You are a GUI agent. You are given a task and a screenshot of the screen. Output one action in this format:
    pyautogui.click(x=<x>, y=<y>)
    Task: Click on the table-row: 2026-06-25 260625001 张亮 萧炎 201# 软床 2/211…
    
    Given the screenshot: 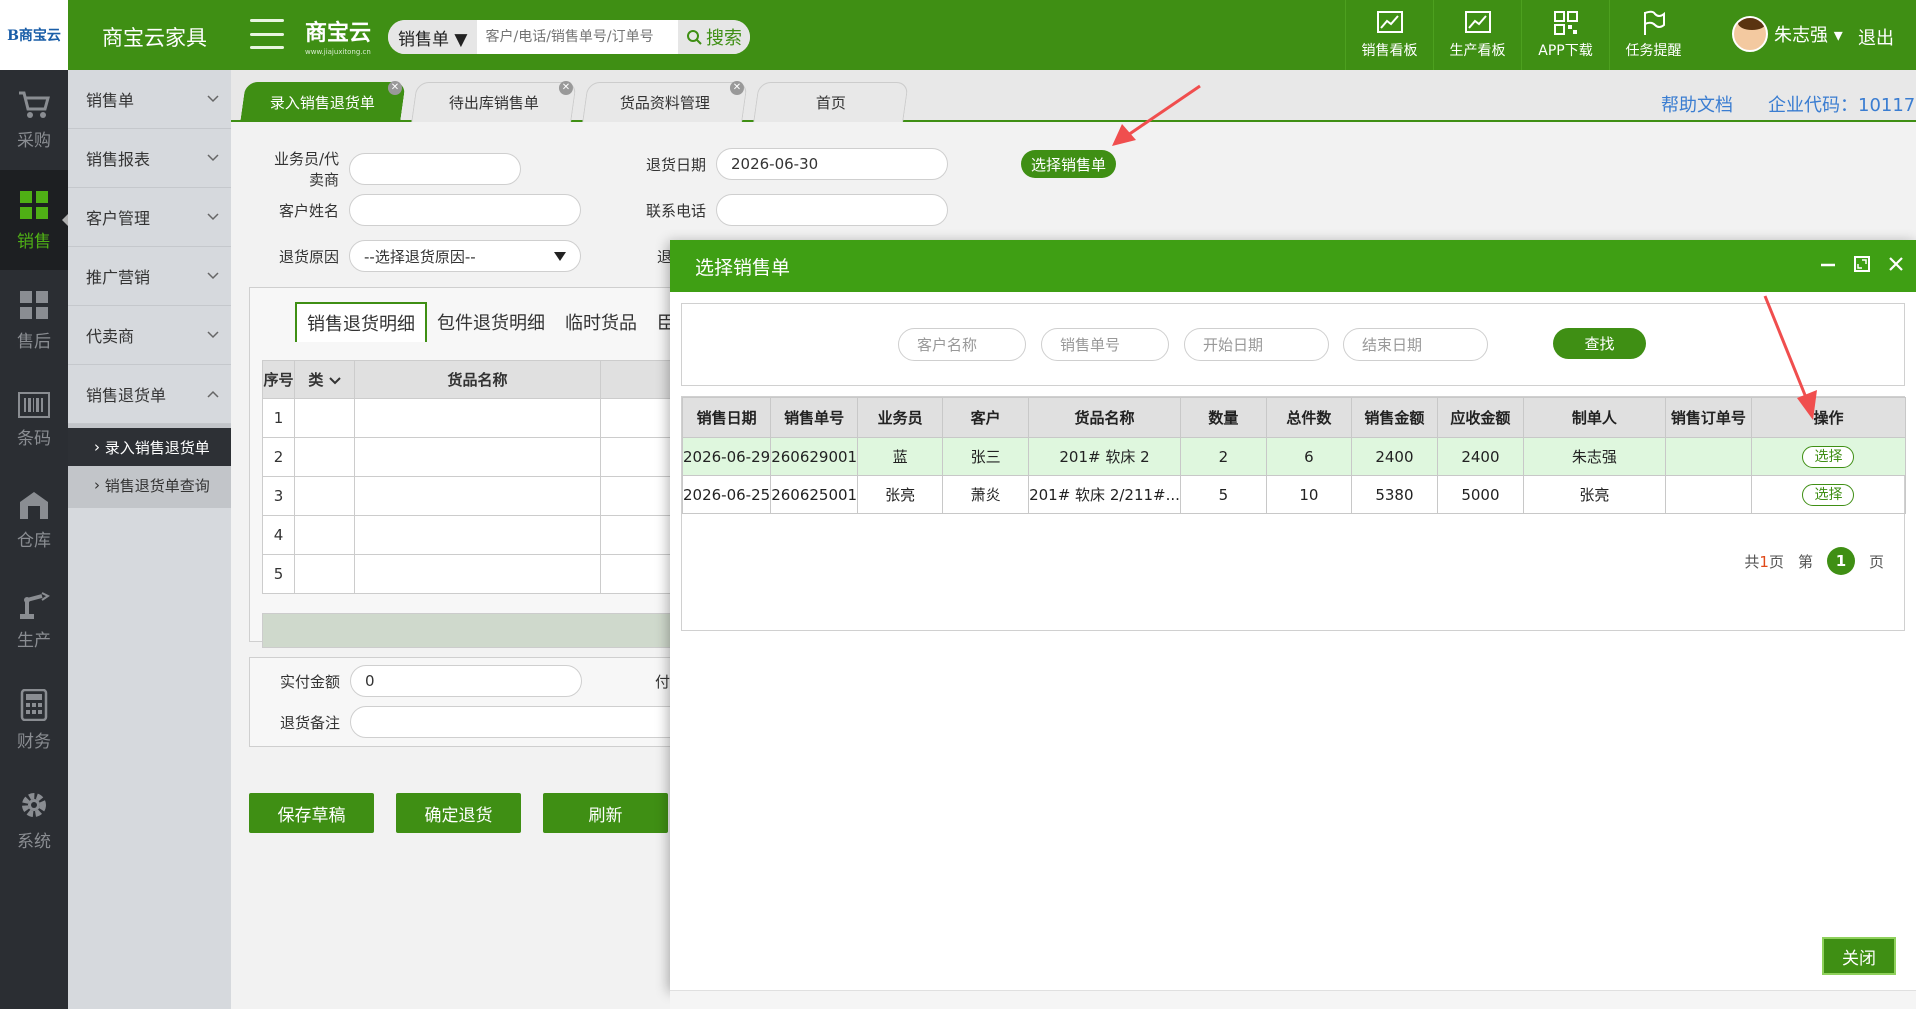 What is the action you would take?
    pyautogui.click(x=1294, y=494)
    